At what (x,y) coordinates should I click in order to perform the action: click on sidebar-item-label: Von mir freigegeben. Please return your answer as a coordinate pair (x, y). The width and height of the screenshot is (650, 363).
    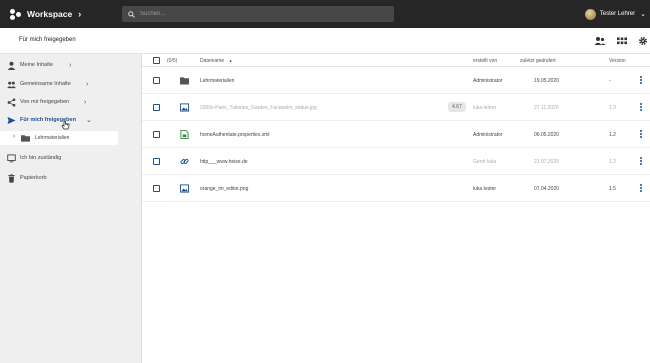
    Looking at the image, I should click on (45, 102).